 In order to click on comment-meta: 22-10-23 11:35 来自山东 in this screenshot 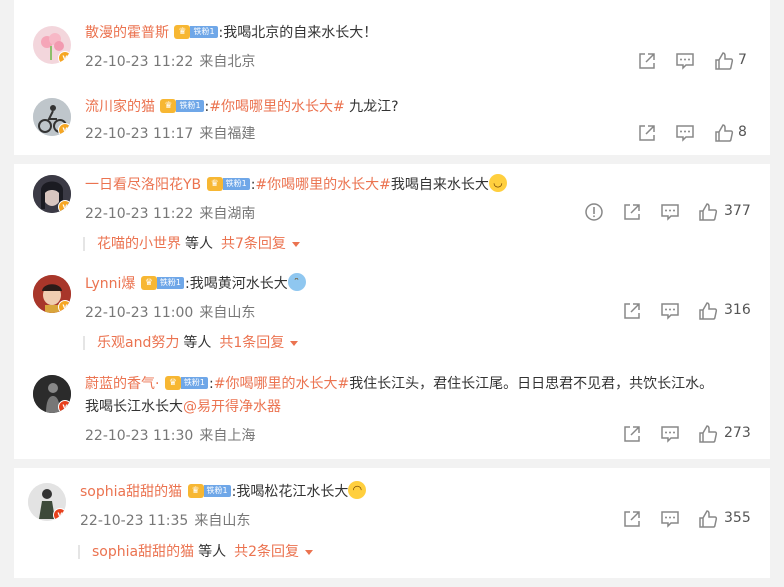, I will do `click(165, 520)`.